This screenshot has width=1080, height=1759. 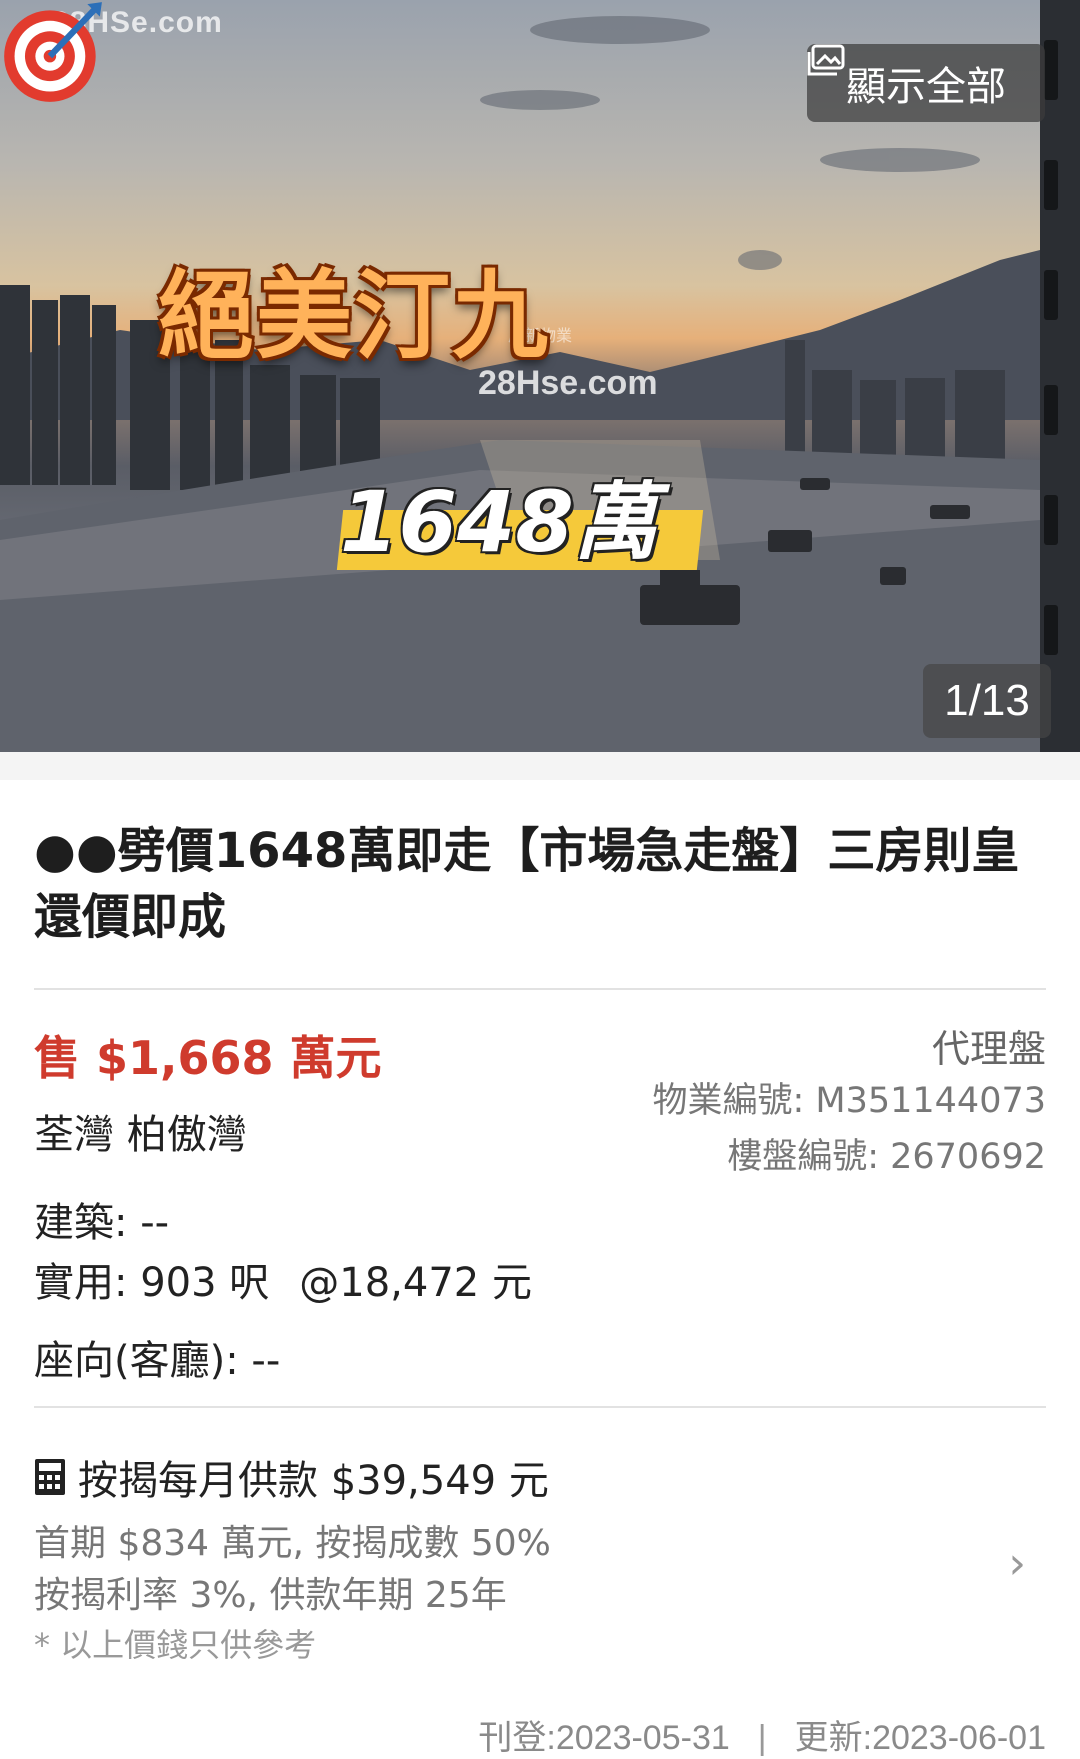 What do you see at coordinates (354, 316) in the screenshot?
I see `promo-title: 絕美汀九` at bounding box center [354, 316].